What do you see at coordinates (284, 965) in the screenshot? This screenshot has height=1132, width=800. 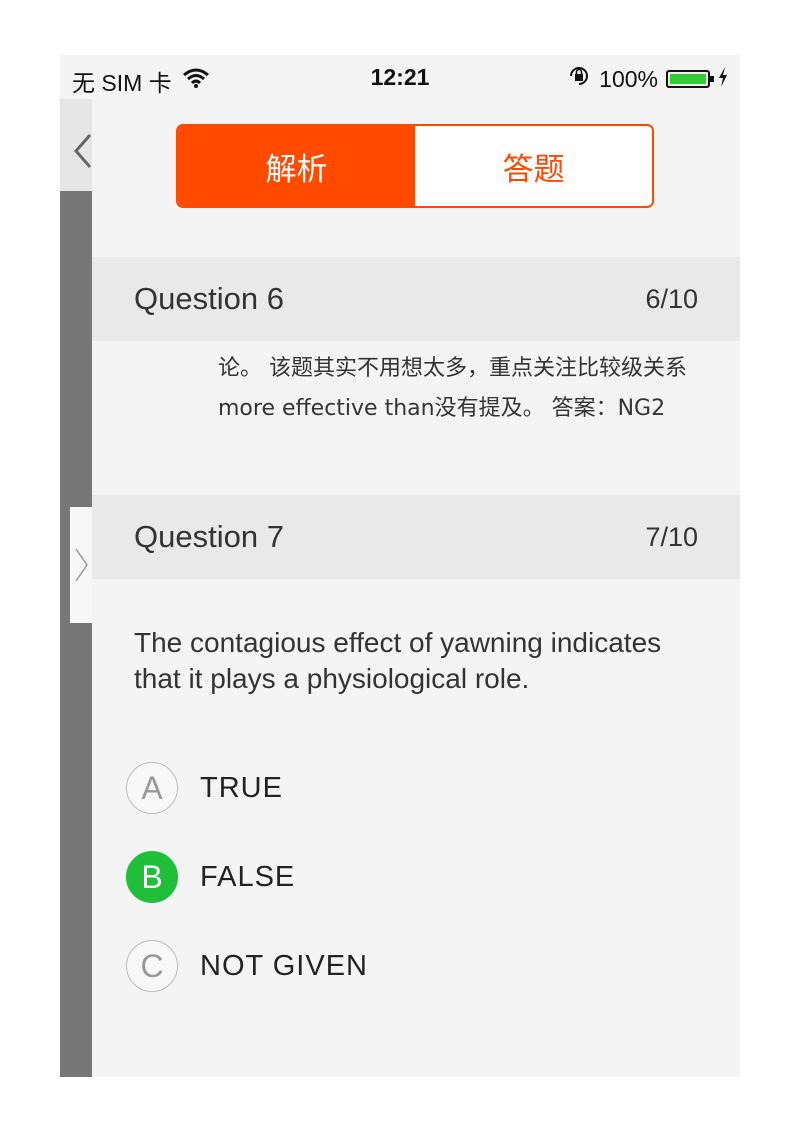 I see `option-label: NOT GIVEN` at bounding box center [284, 965].